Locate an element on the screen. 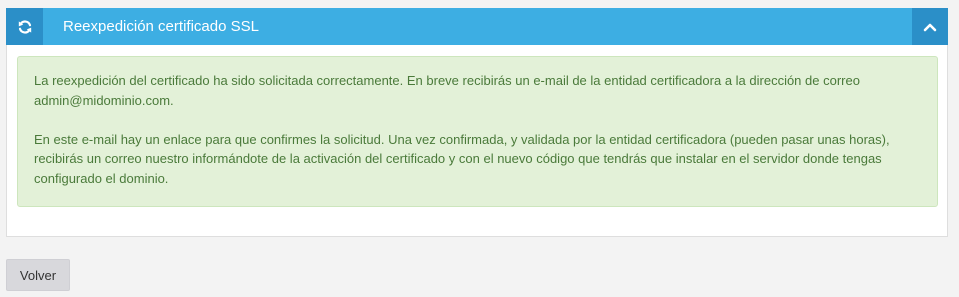  chevron-up-icon is located at coordinates (930, 27).